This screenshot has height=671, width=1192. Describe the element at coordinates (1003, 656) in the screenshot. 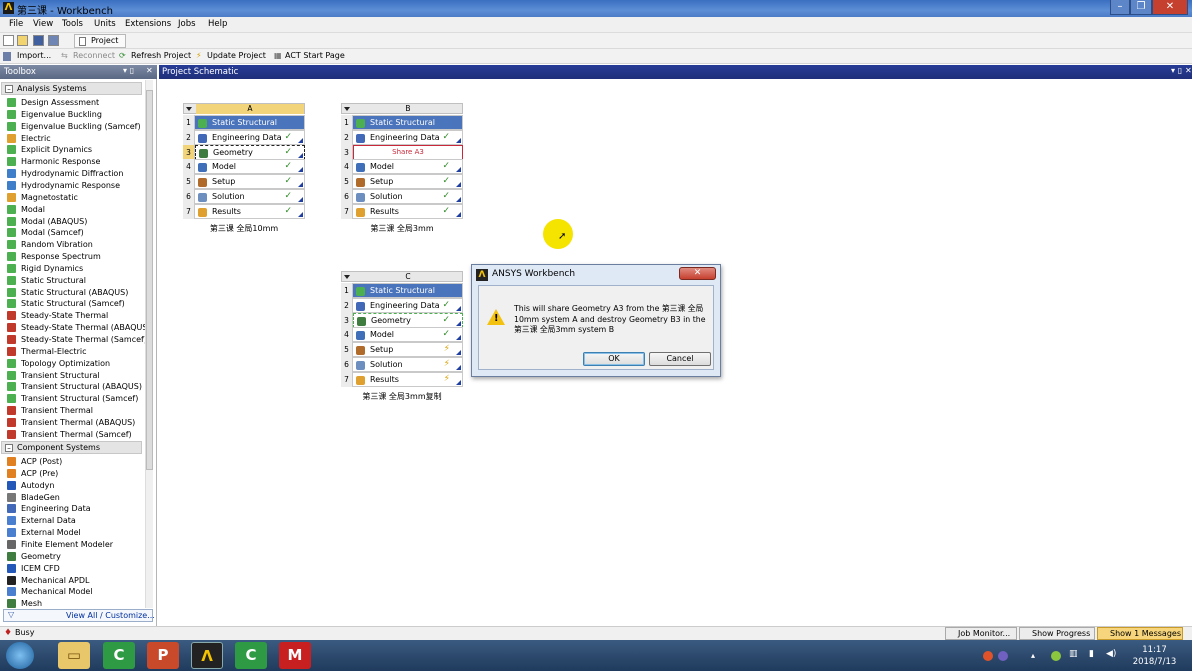

I see `tray-help-icon` at that location.